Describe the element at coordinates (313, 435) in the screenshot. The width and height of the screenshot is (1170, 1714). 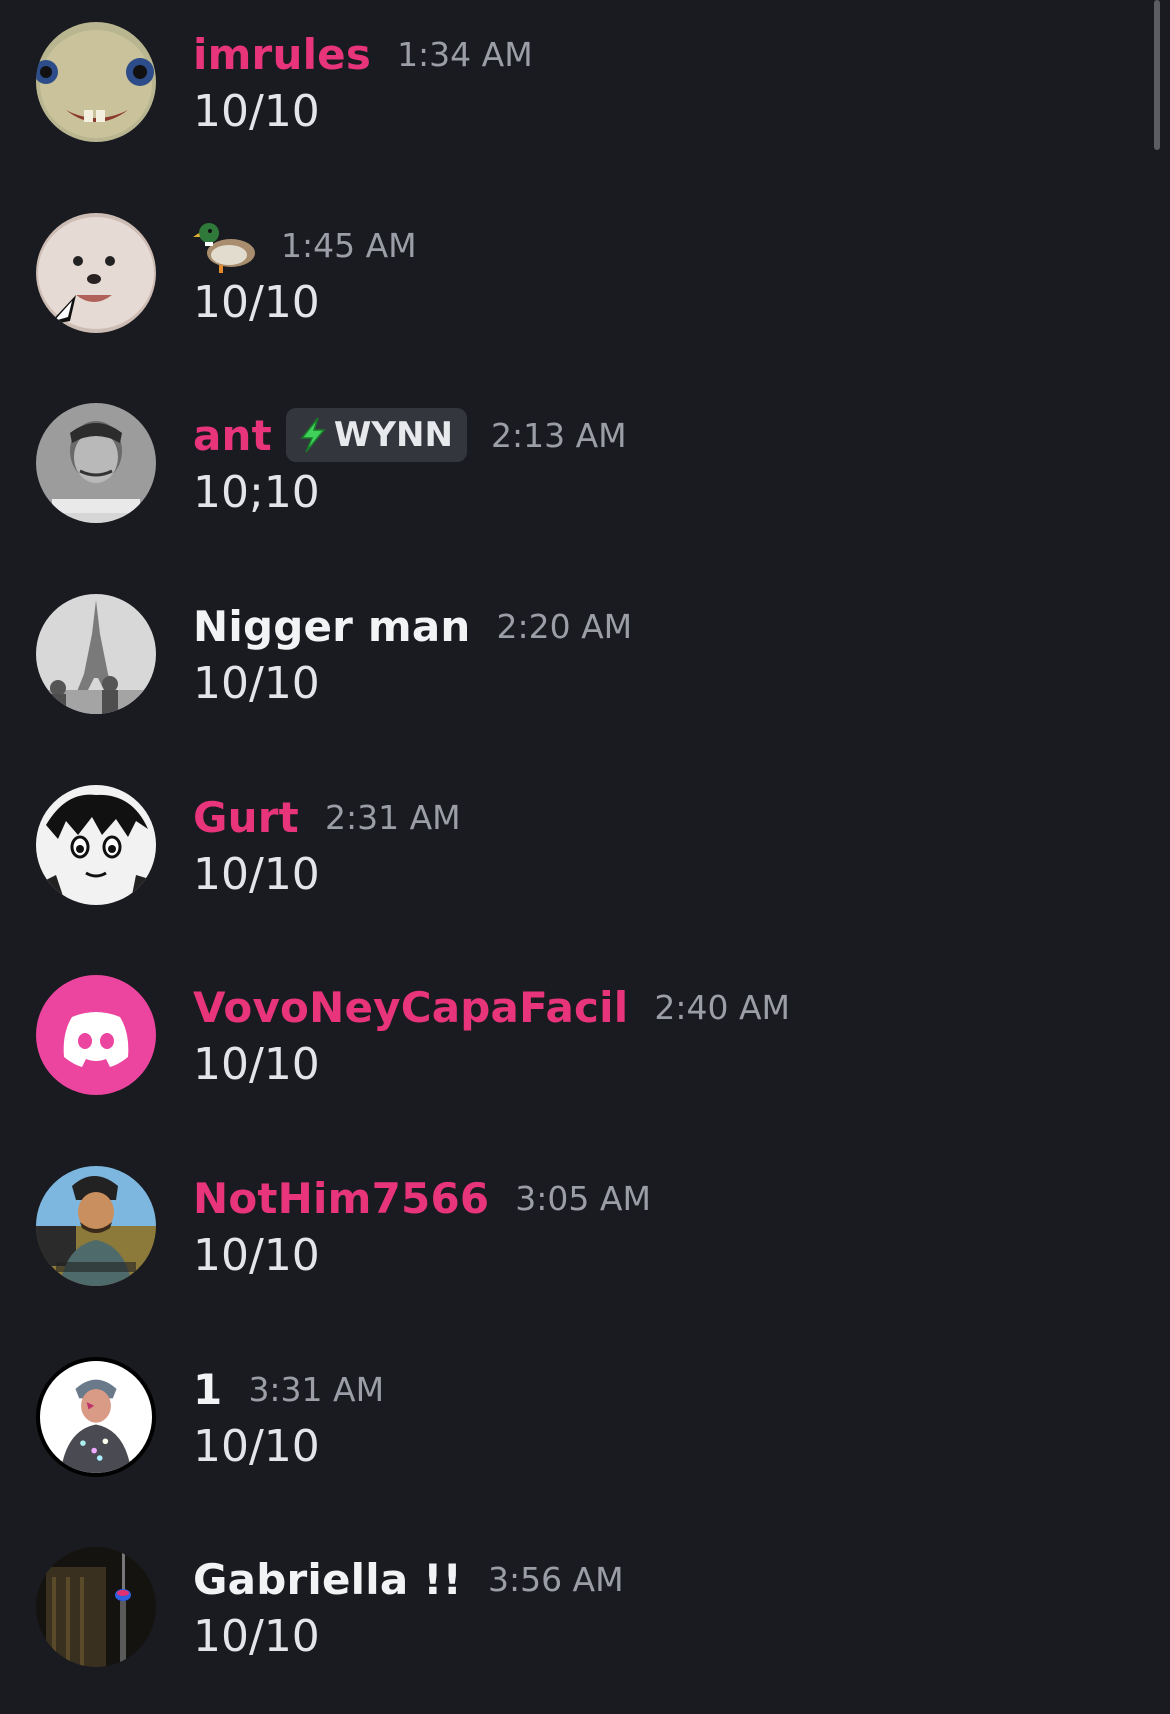
I see `lightning-icon` at that location.